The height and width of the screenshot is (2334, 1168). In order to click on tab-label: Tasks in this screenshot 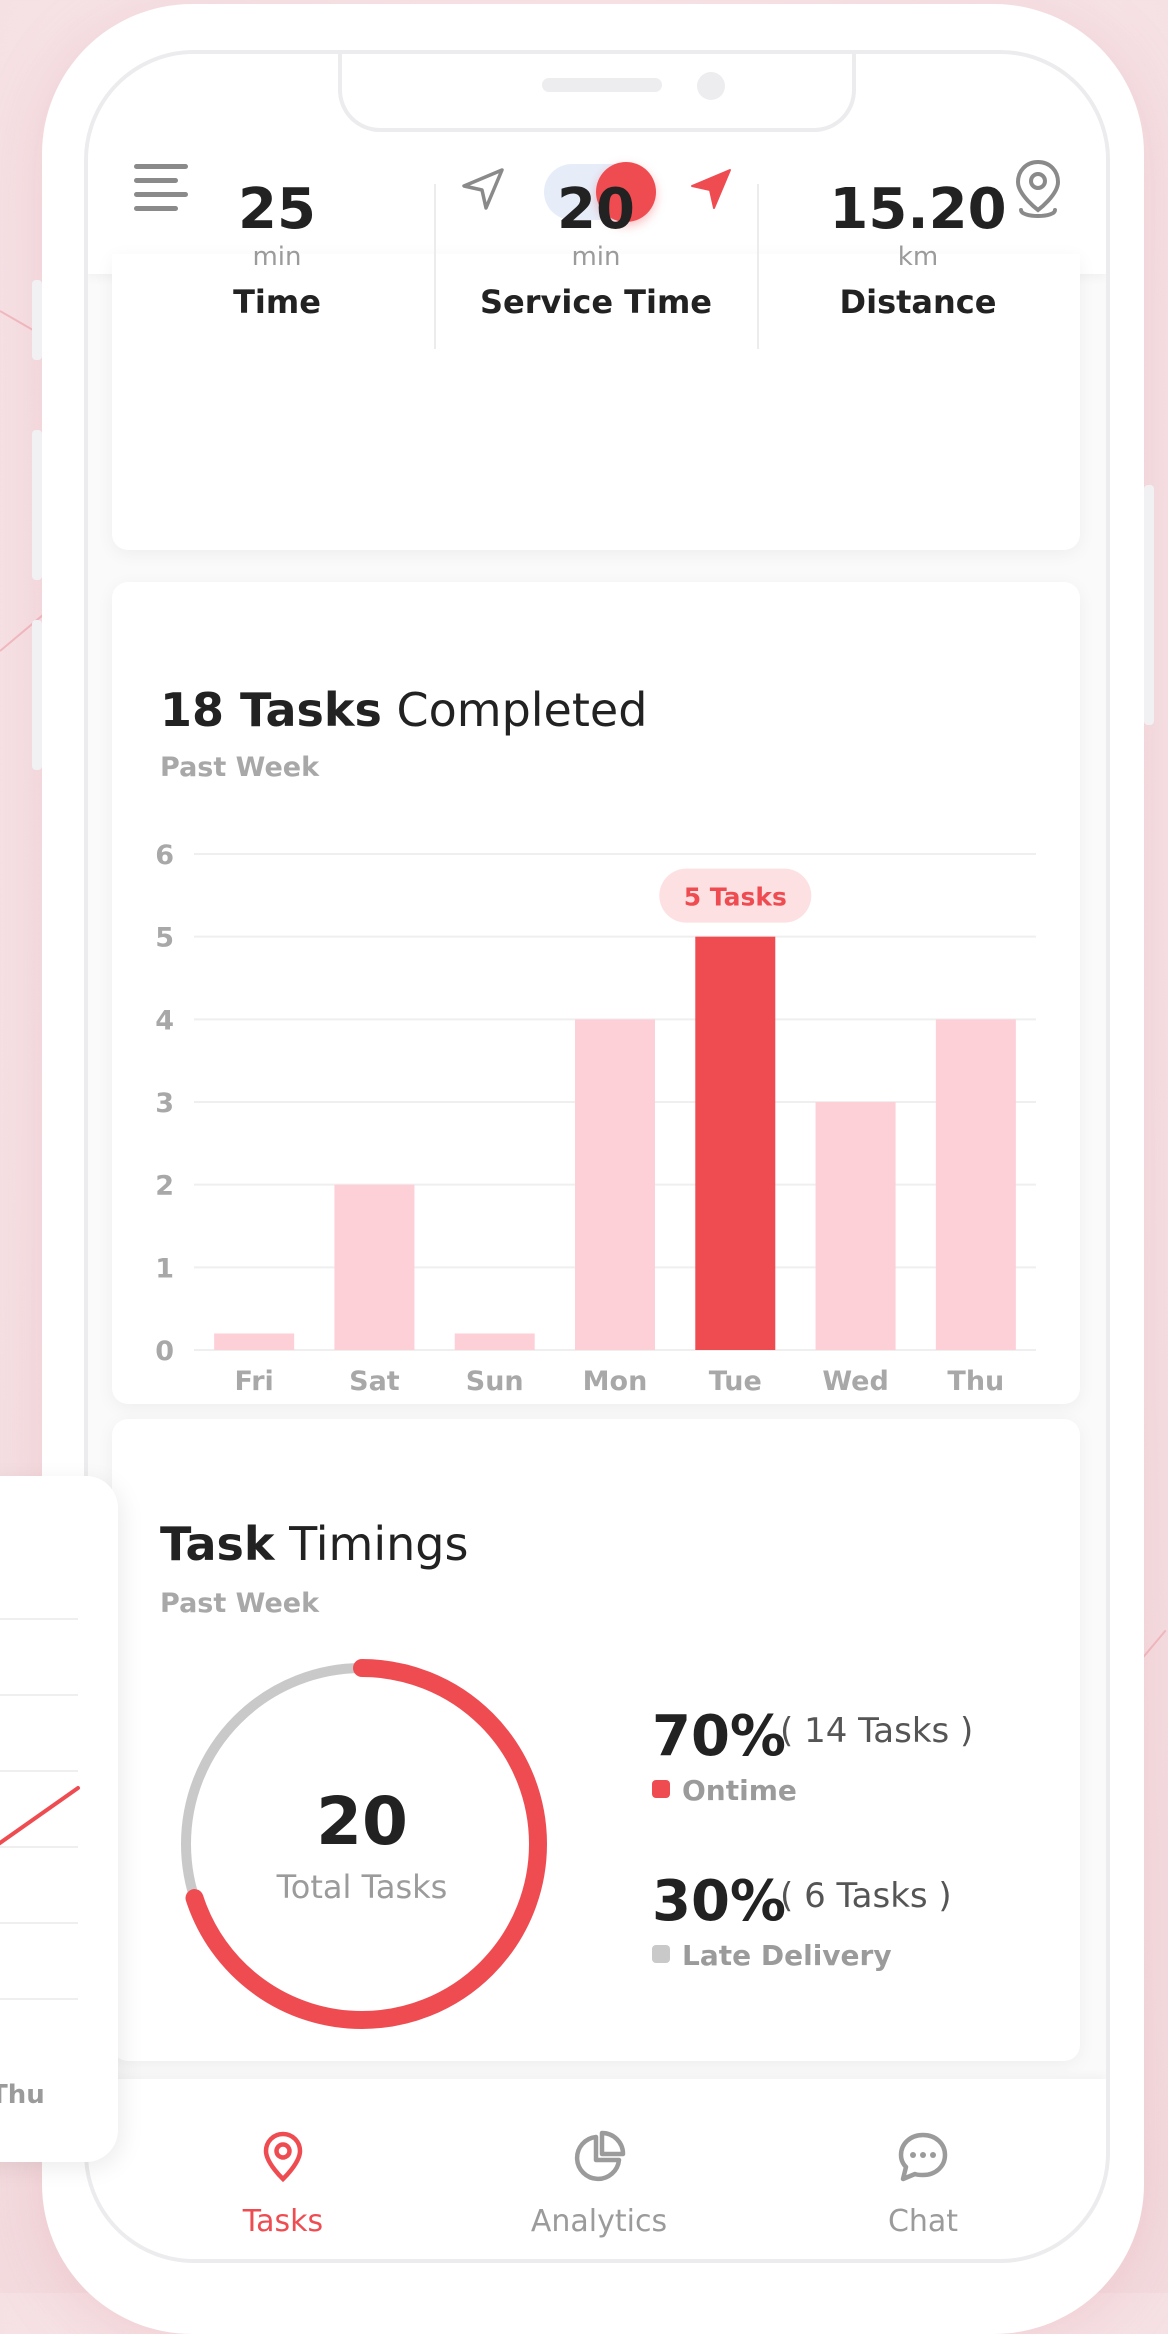, I will do `click(283, 2221)`.